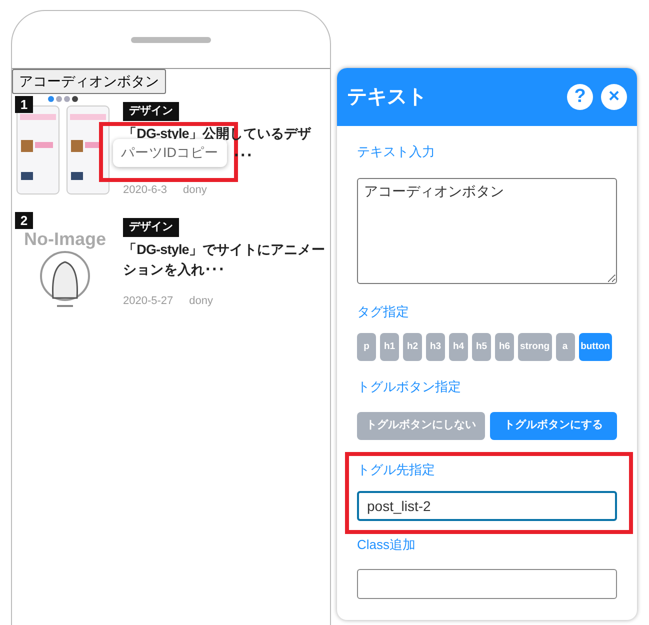 Image resolution: width=649 pixels, height=625 pixels. What do you see at coordinates (366, 347) in the screenshot?
I see `tag-button: p` at bounding box center [366, 347].